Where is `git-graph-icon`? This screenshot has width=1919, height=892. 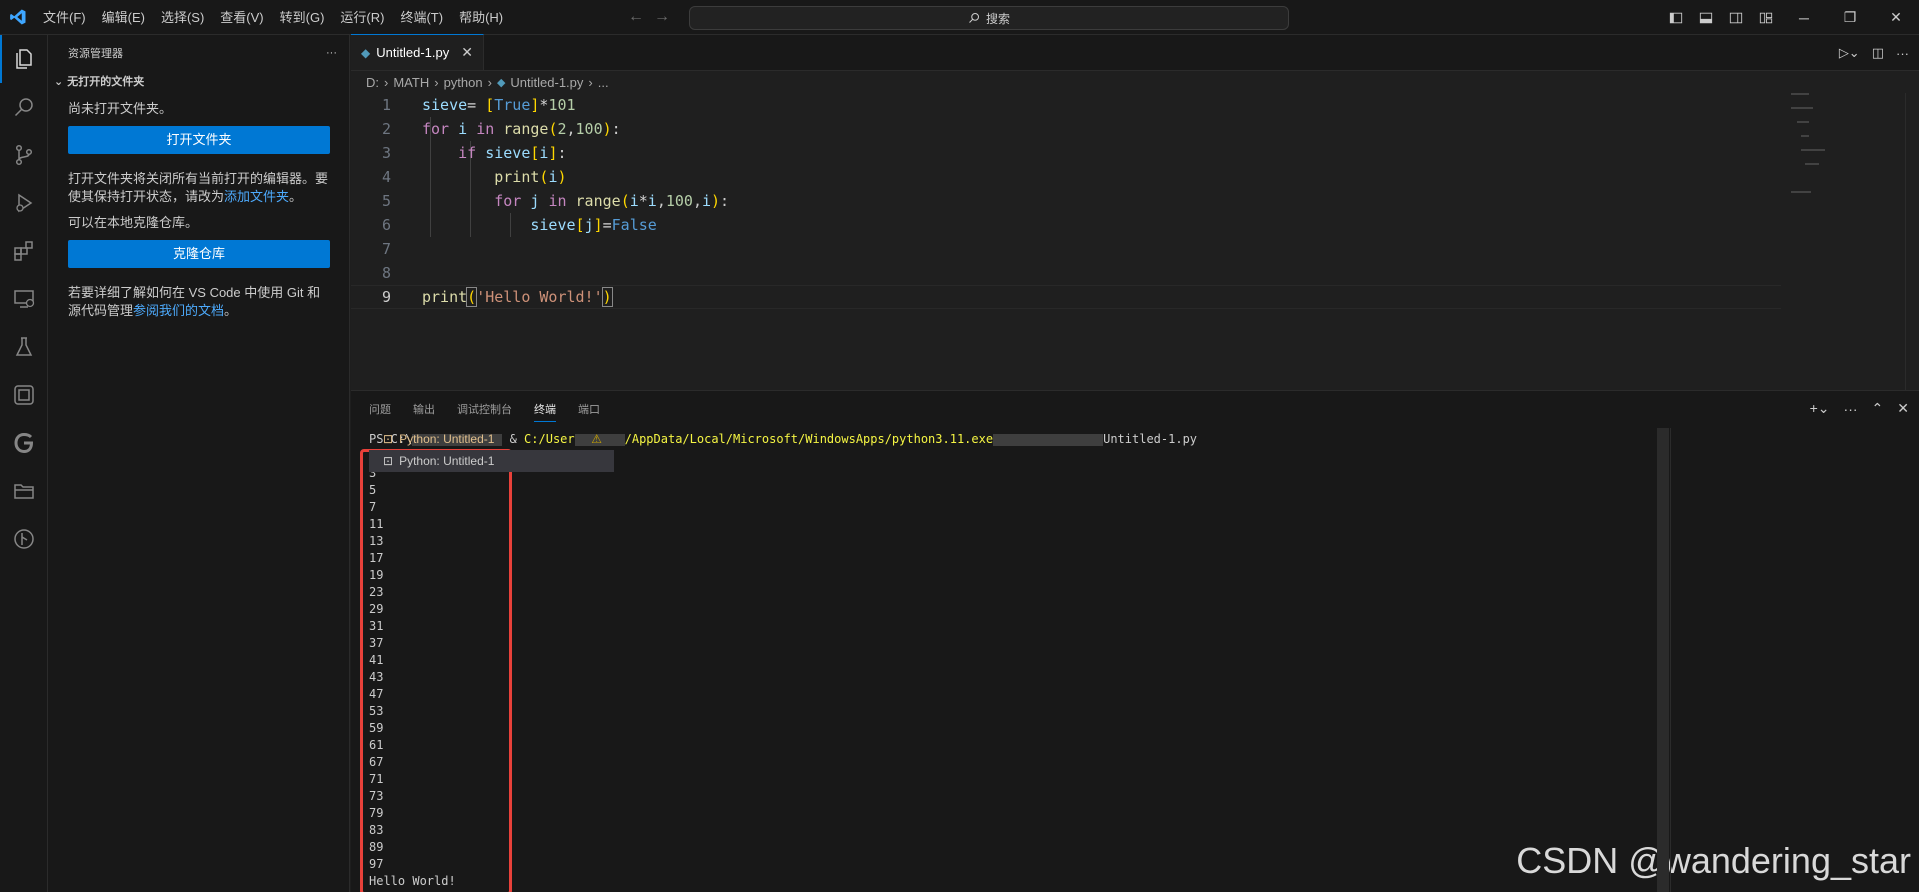 git-graph-icon is located at coordinates (24, 539).